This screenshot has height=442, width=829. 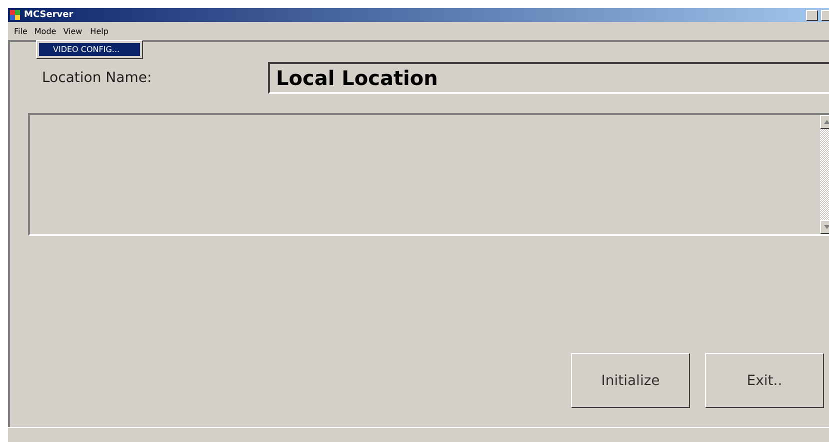 I want to click on dialog-button: Initialize, so click(x=630, y=380).